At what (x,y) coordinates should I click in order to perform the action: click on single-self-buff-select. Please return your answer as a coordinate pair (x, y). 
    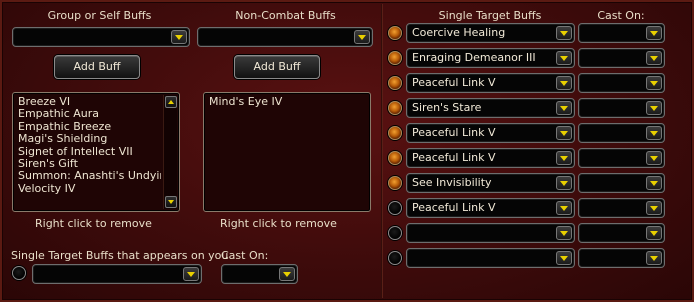
    Looking at the image, I should click on (117, 274).